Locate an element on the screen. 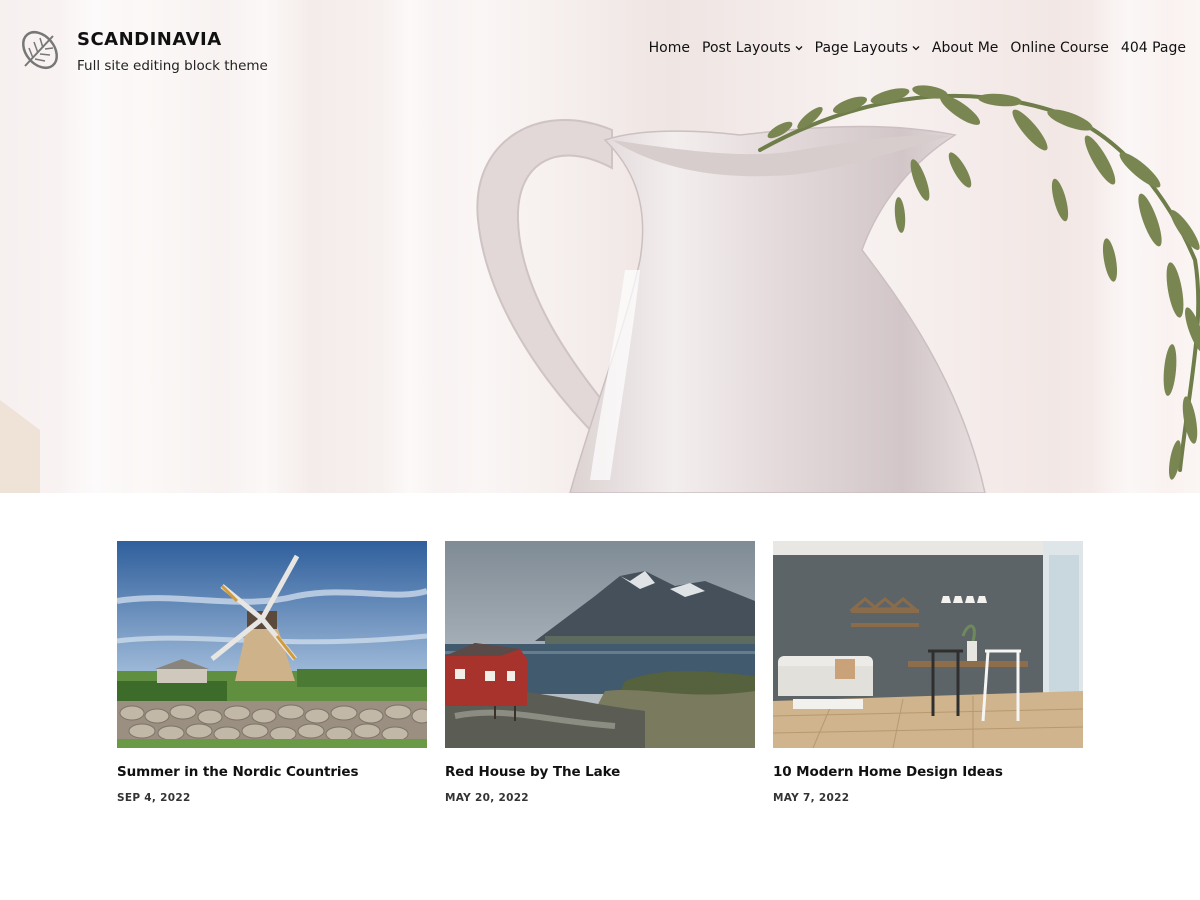  post-date: MAY 20, 2022 is located at coordinates (487, 798).